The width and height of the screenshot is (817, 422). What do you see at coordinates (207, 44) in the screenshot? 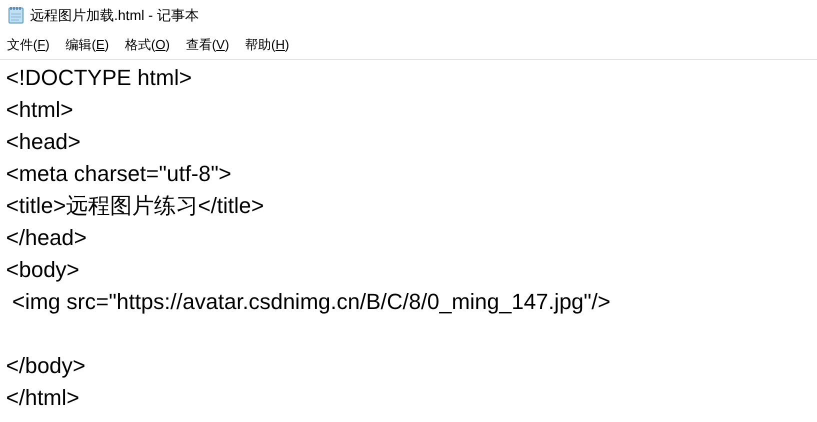
I see `menu-item: 查看(V)` at bounding box center [207, 44].